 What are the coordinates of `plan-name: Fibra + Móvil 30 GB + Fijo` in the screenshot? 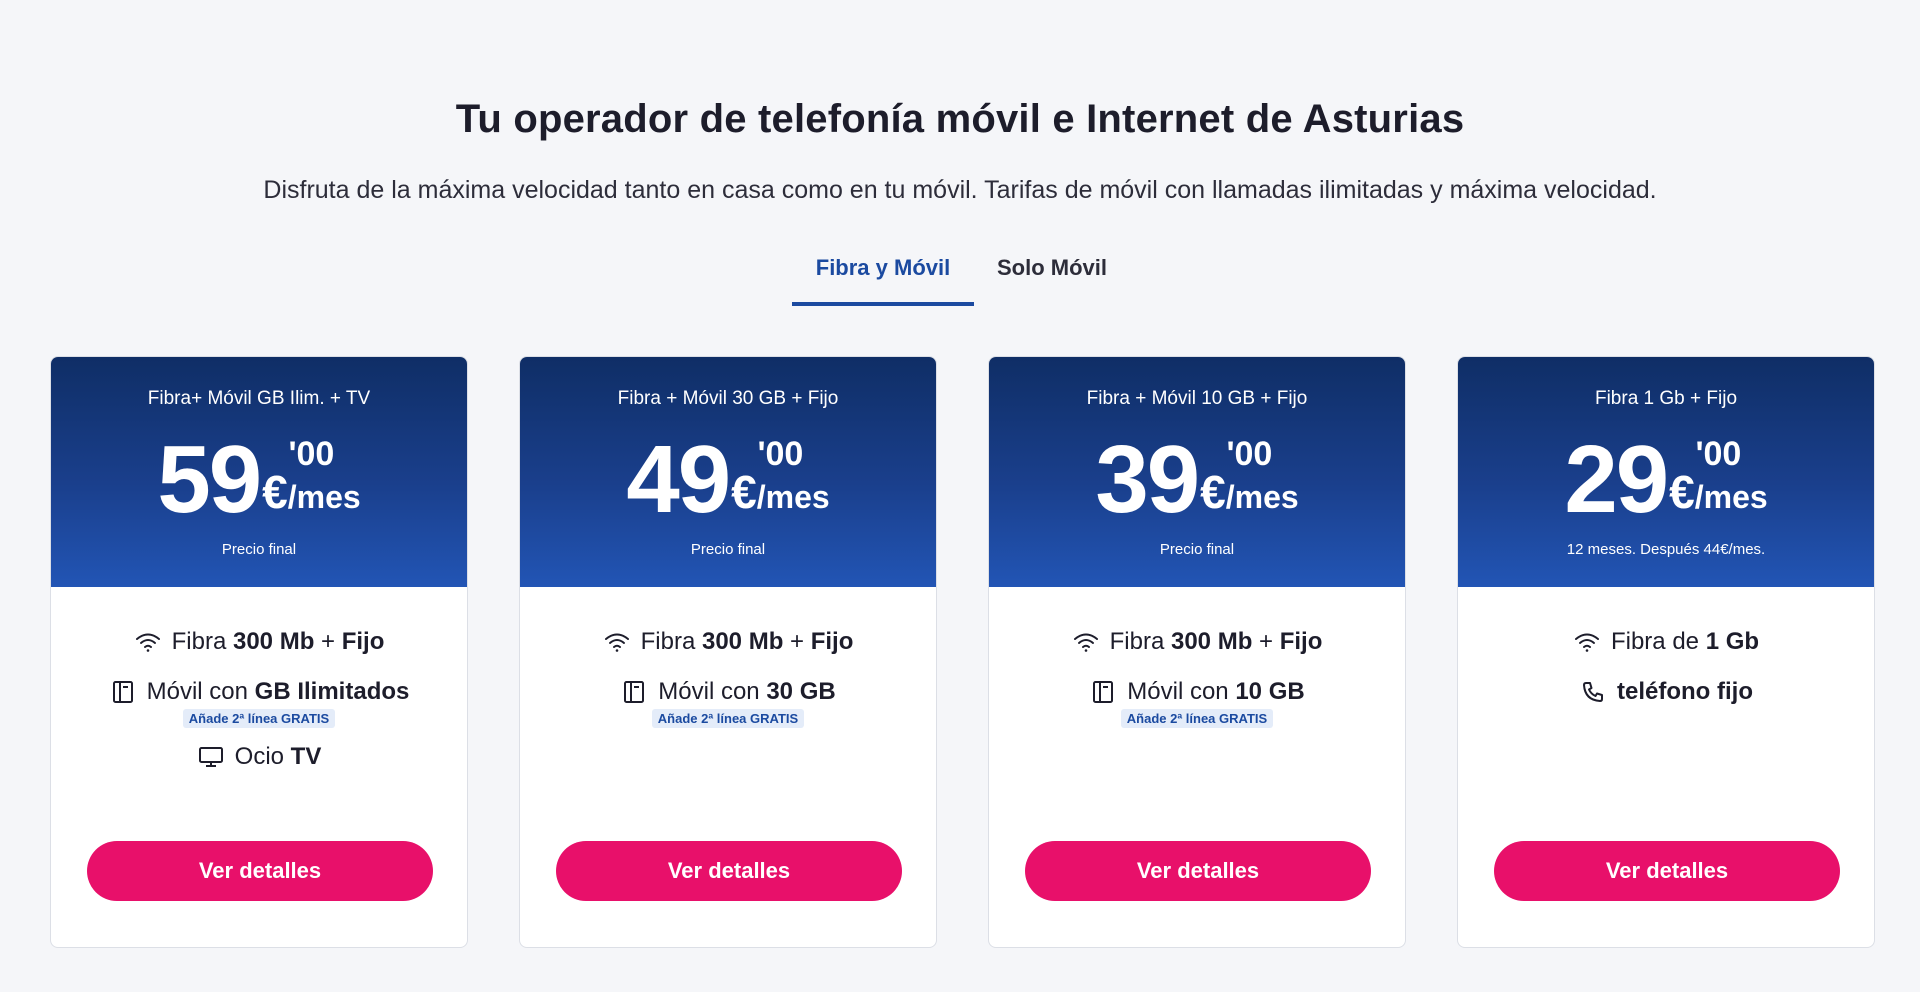 It's located at (728, 398).